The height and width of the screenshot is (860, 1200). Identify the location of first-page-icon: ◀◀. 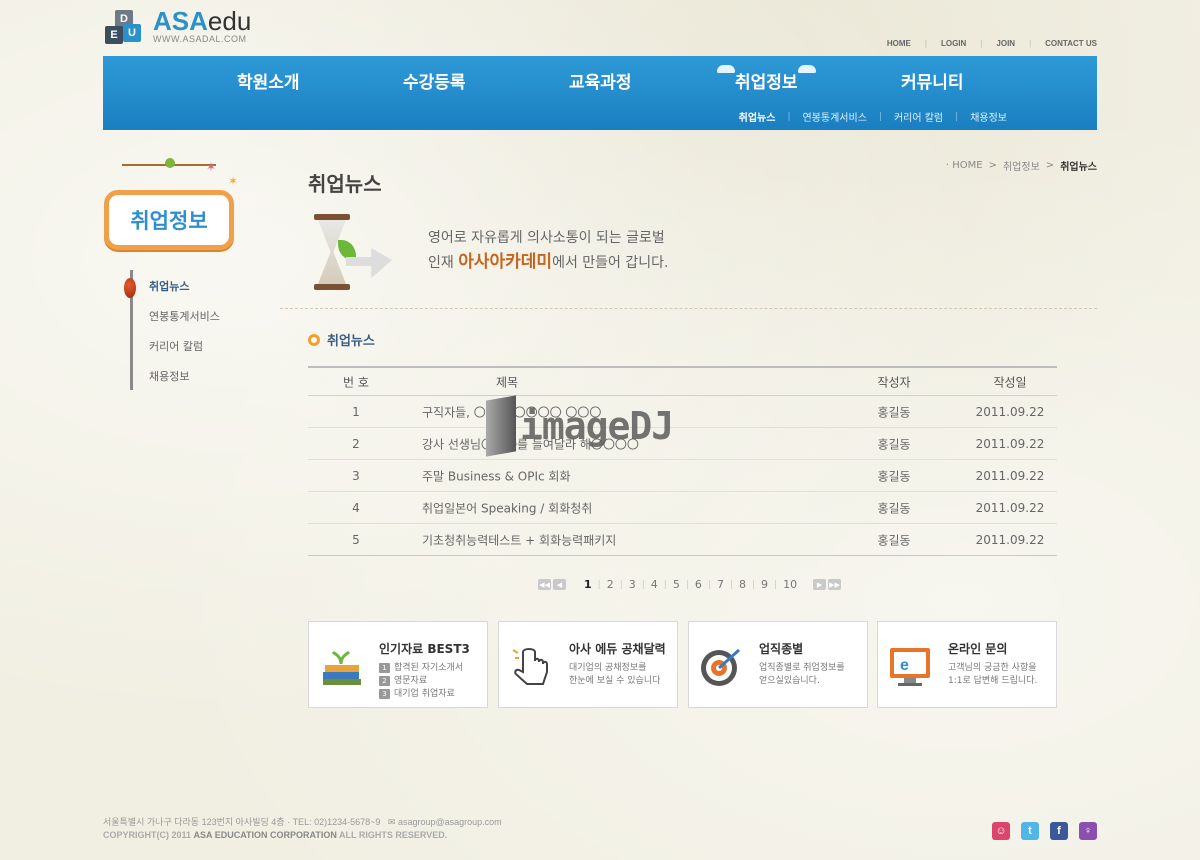
(544, 584).